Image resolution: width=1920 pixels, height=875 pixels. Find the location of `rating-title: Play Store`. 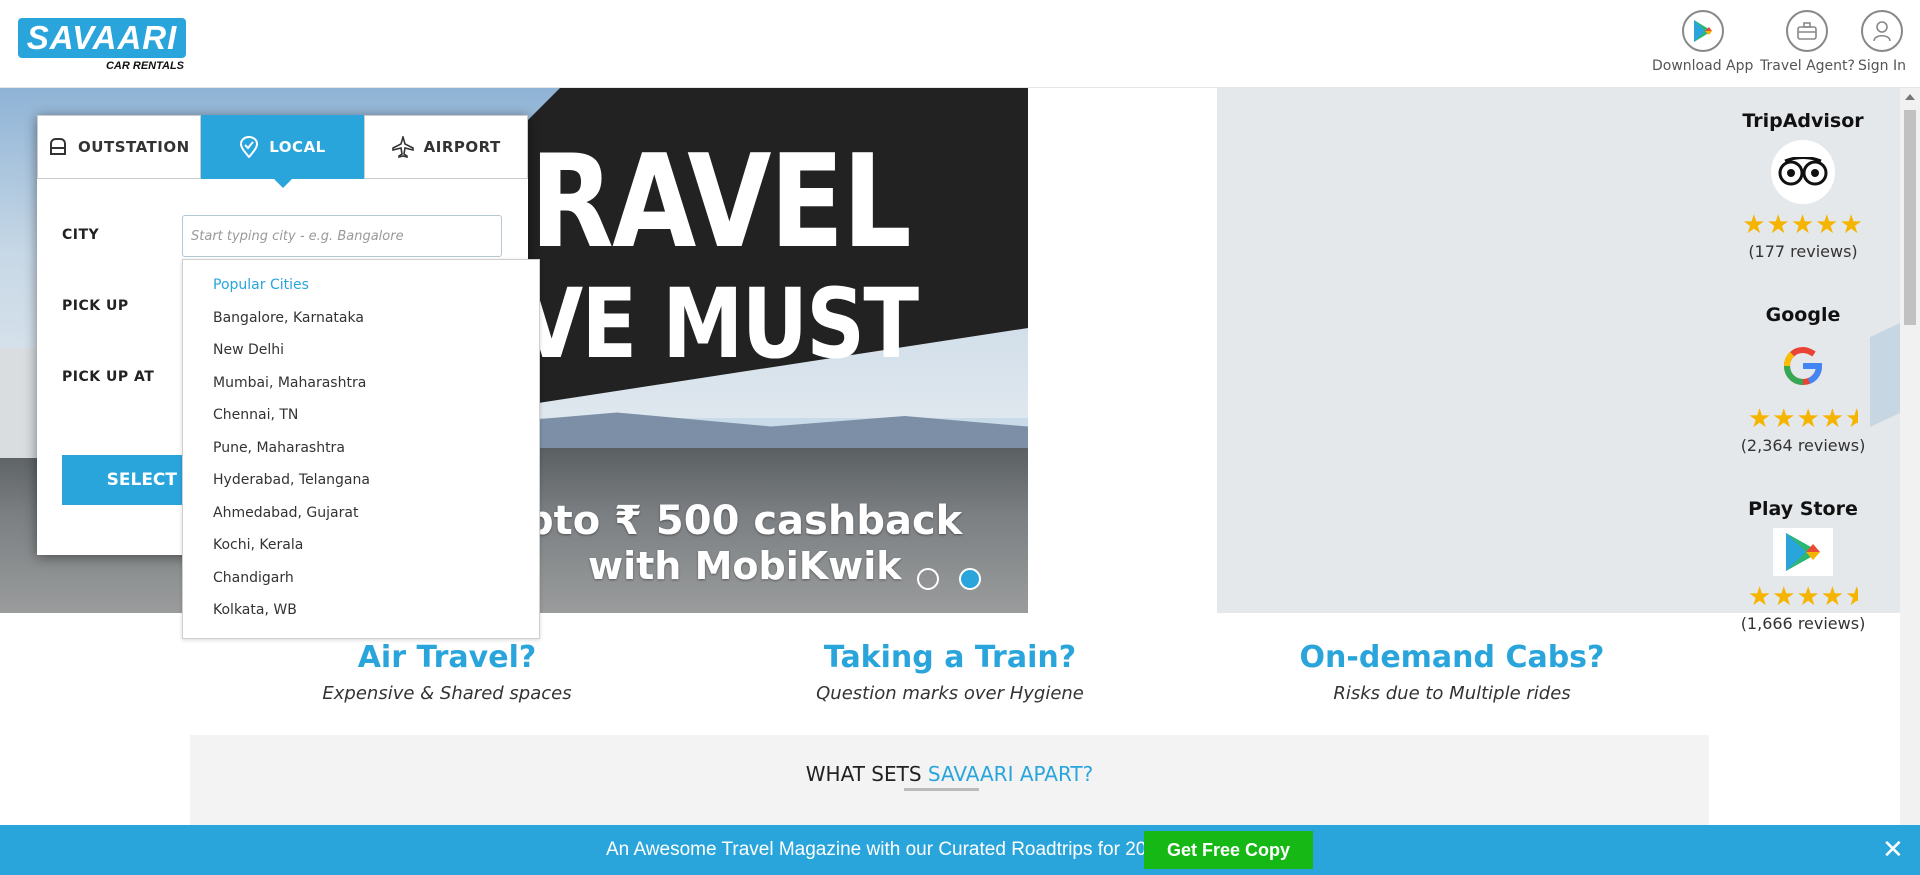

rating-title: Play Store is located at coordinates (1803, 509).